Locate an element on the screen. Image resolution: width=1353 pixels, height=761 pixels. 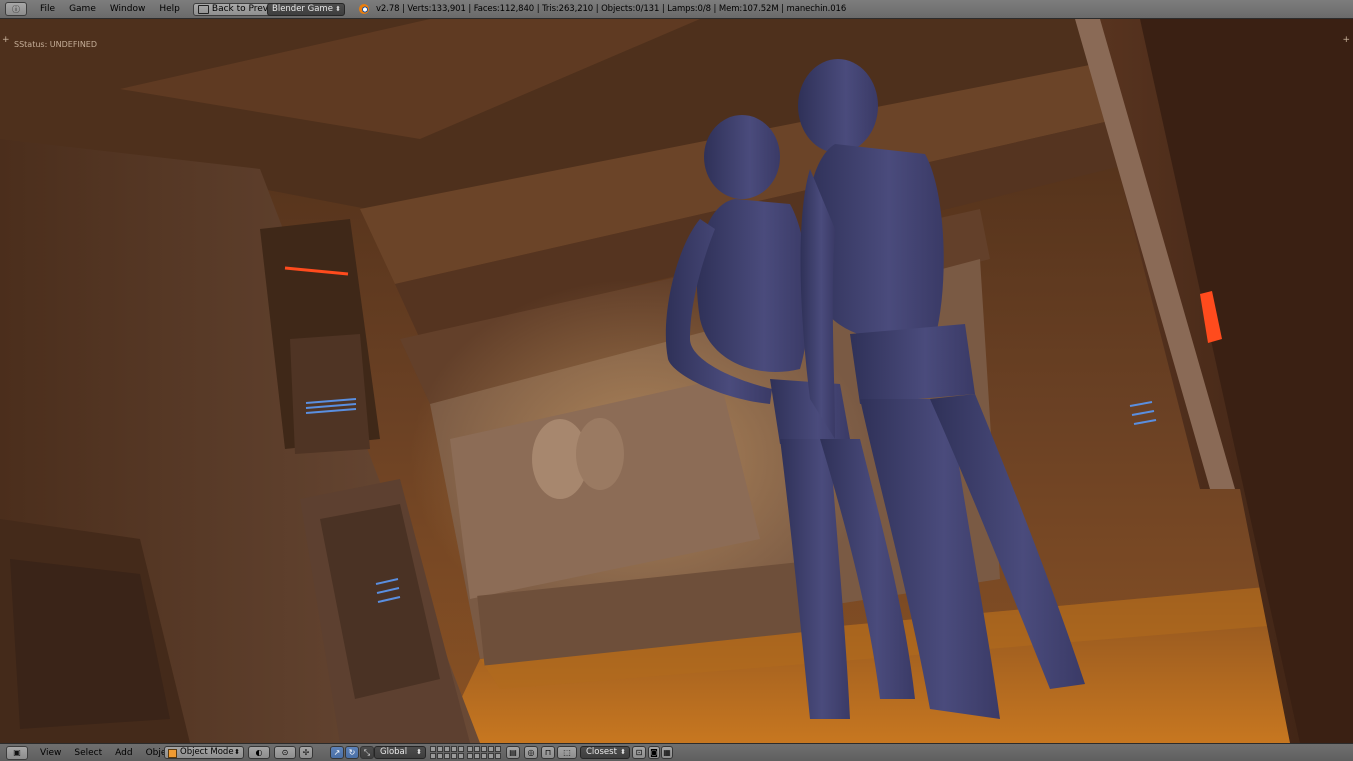
blender-logo-icon is located at coordinates (364, 9).